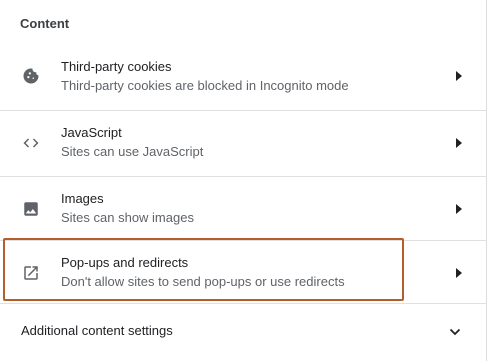 This screenshot has height=361, width=488. Describe the element at coordinates (31, 143) in the screenshot. I see `code-icon` at that location.